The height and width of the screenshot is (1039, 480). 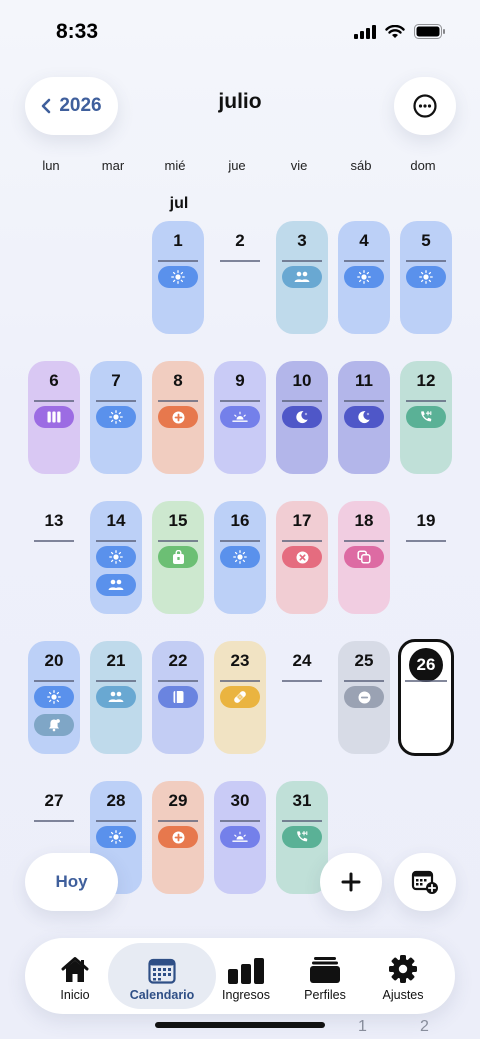 I want to click on x-circle-icon, so click(x=302, y=557).